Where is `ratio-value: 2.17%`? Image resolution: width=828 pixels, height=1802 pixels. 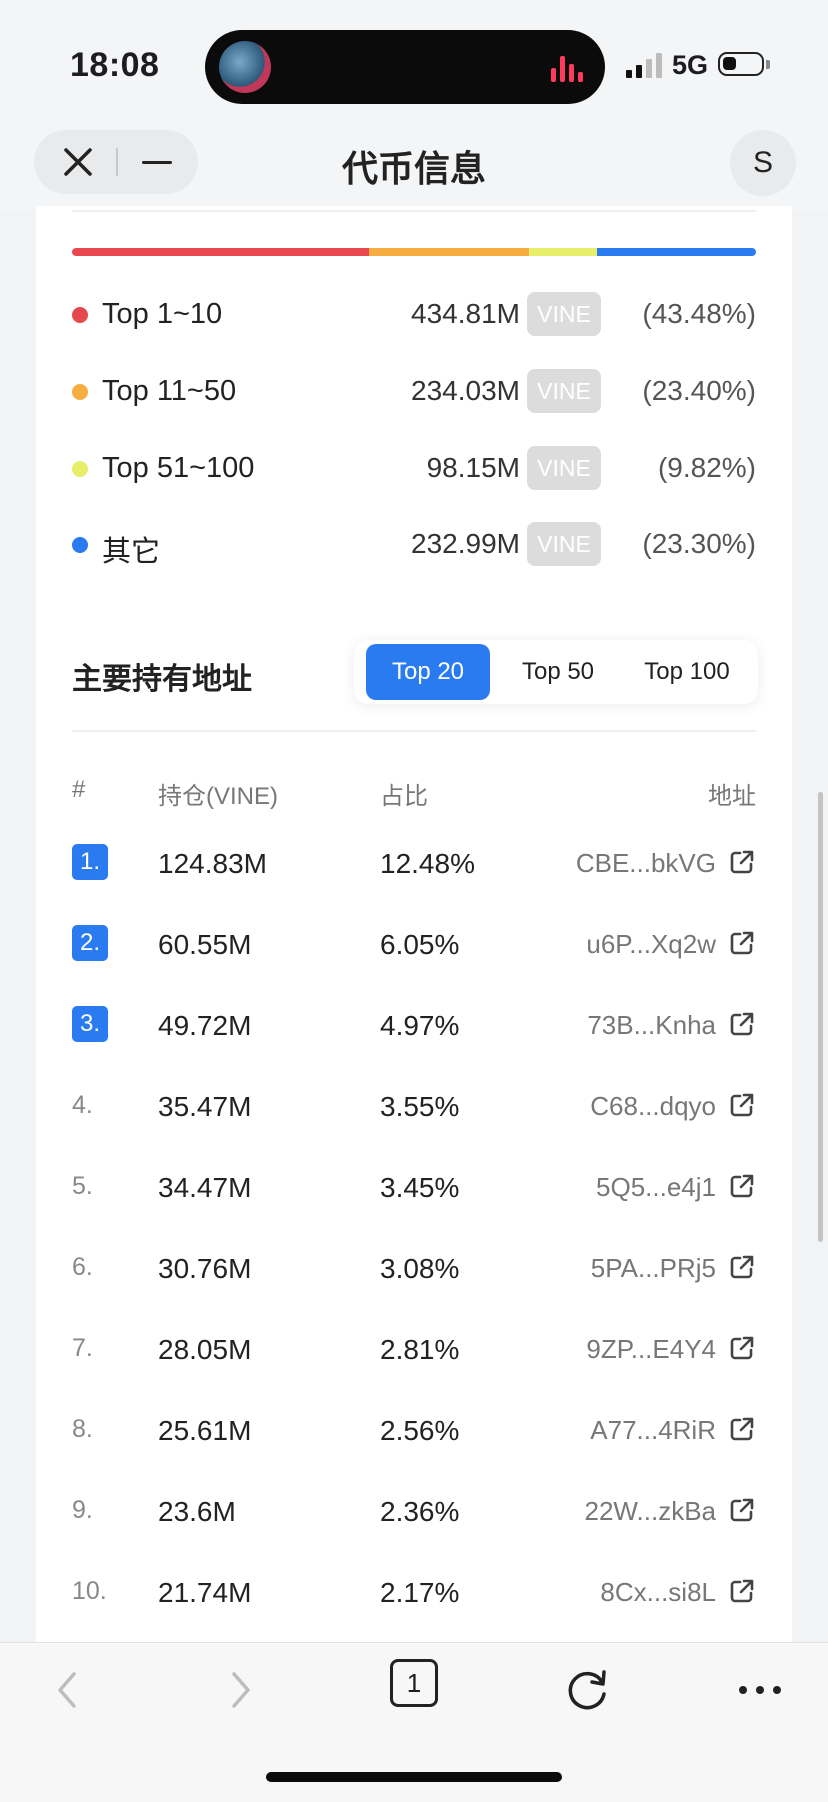 ratio-value: 2.17% is located at coordinates (420, 1592).